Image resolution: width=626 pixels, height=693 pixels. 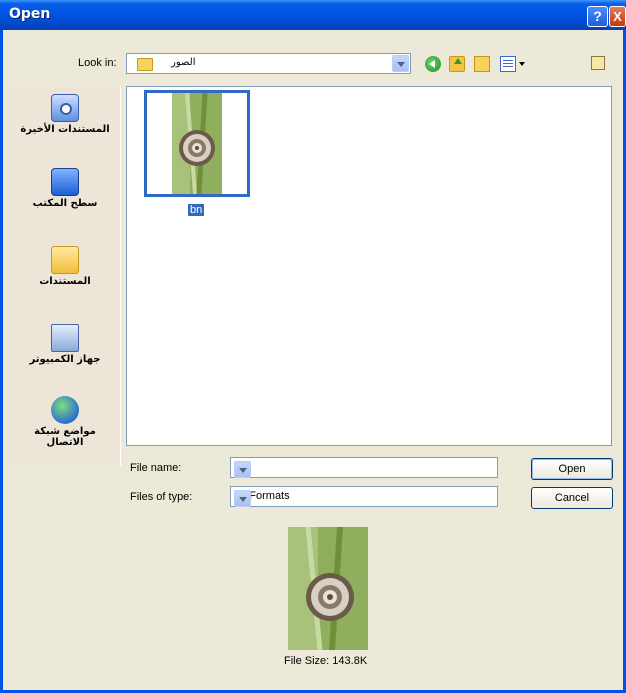 I want to click on title-bar: Open ? X, so click(x=313, y=15).